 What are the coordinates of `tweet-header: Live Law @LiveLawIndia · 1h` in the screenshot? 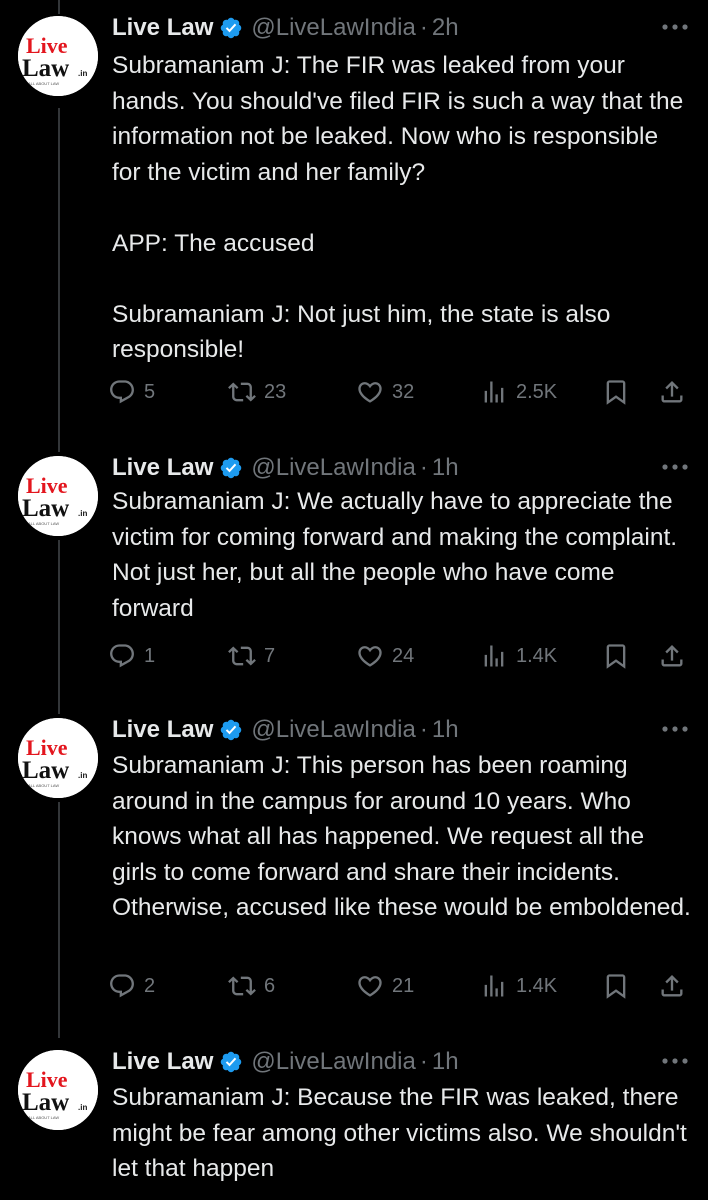 It's located at (285, 1062).